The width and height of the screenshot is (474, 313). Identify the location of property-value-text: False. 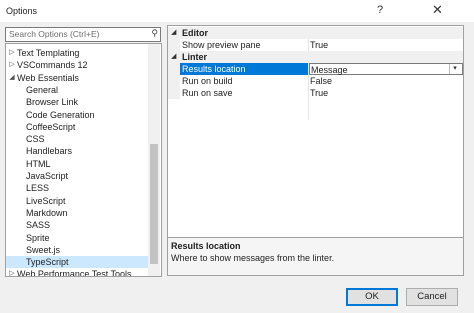
(321, 81).